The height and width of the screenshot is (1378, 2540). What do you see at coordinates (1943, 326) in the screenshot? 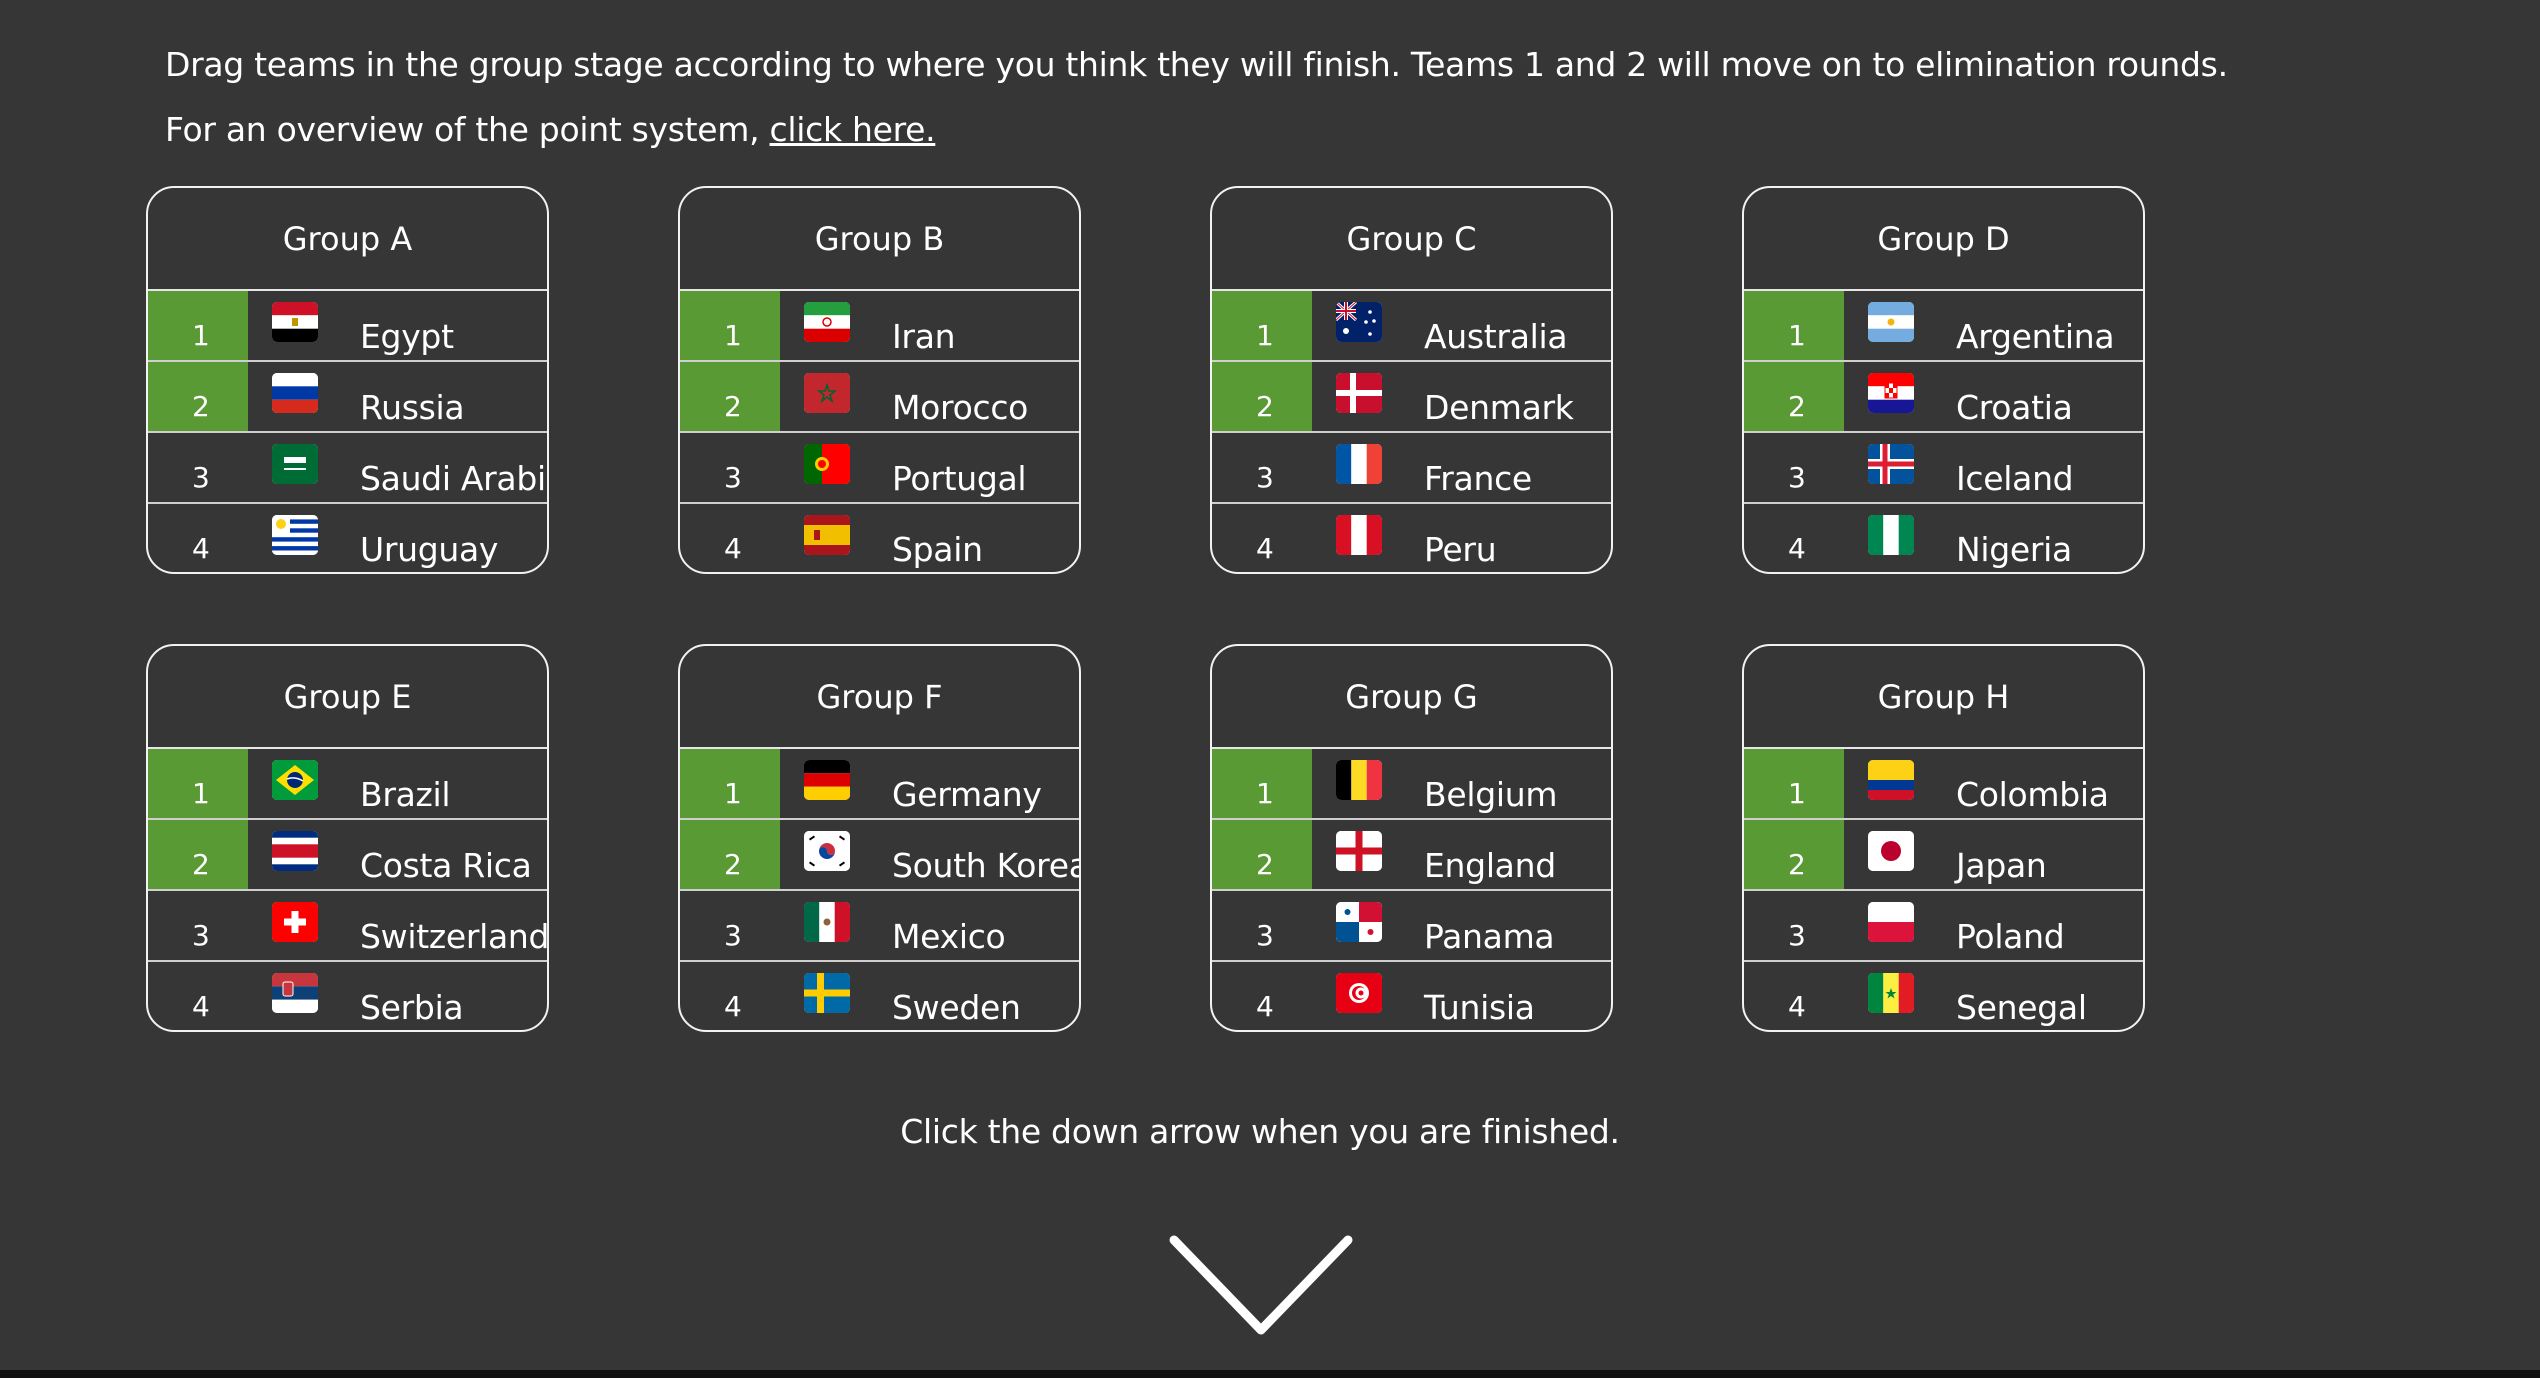
I see `team-row: 1 Argentina` at bounding box center [1943, 326].